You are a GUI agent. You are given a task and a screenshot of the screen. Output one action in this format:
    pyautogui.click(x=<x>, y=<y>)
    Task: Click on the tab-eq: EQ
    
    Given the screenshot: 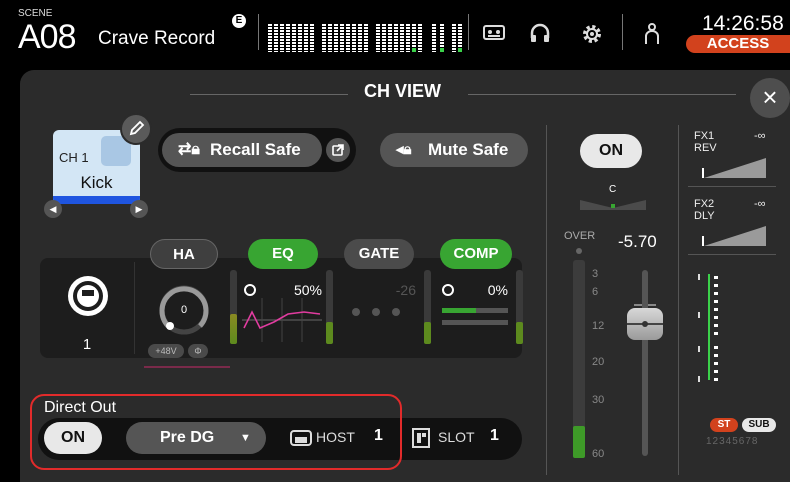 What is the action you would take?
    pyautogui.click(x=283, y=254)
    